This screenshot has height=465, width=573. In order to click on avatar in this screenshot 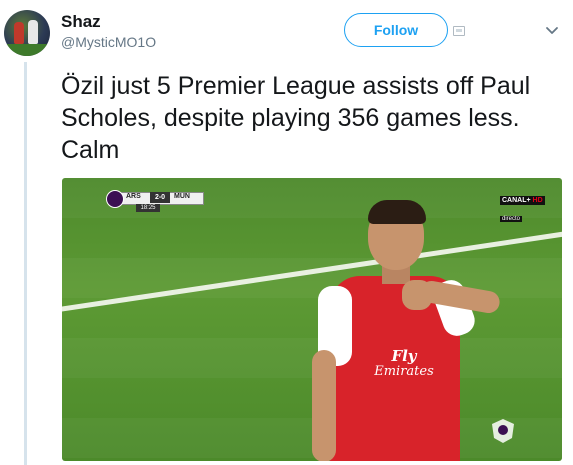, I will do `click(27, 33)`.